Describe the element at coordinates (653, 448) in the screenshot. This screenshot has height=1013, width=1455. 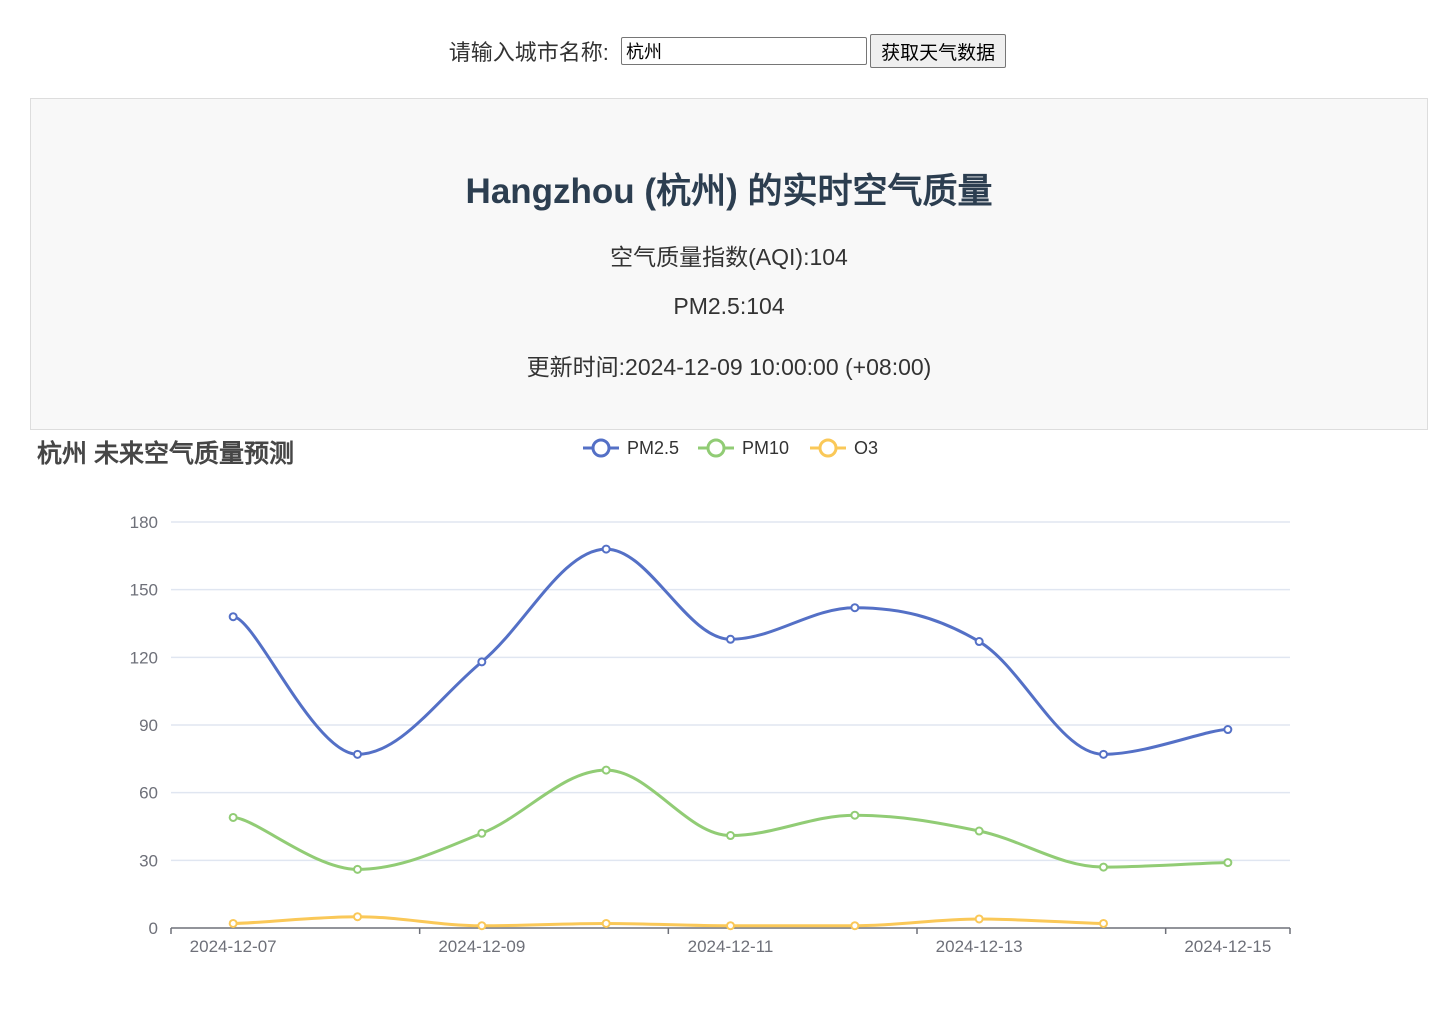
I see `legend-label: PM2.5` at that location.